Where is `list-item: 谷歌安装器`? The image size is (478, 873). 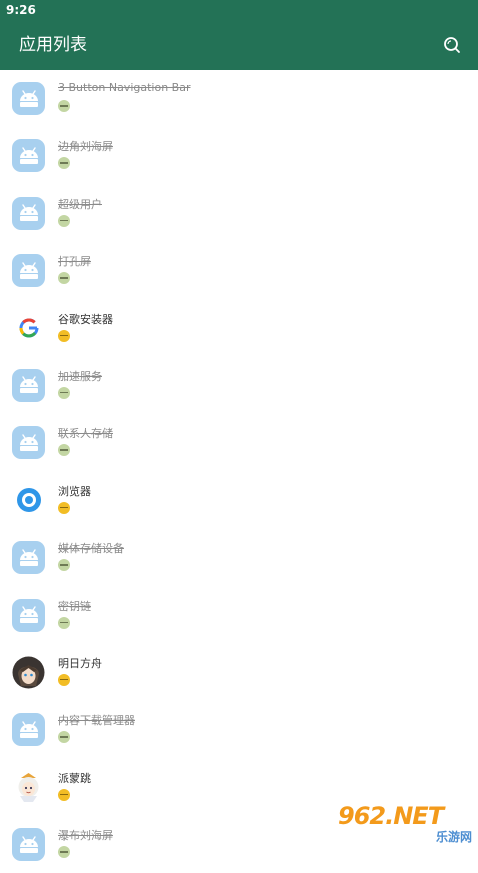
list-item: 谷歌安装器 is located at coordinates (239, 328).